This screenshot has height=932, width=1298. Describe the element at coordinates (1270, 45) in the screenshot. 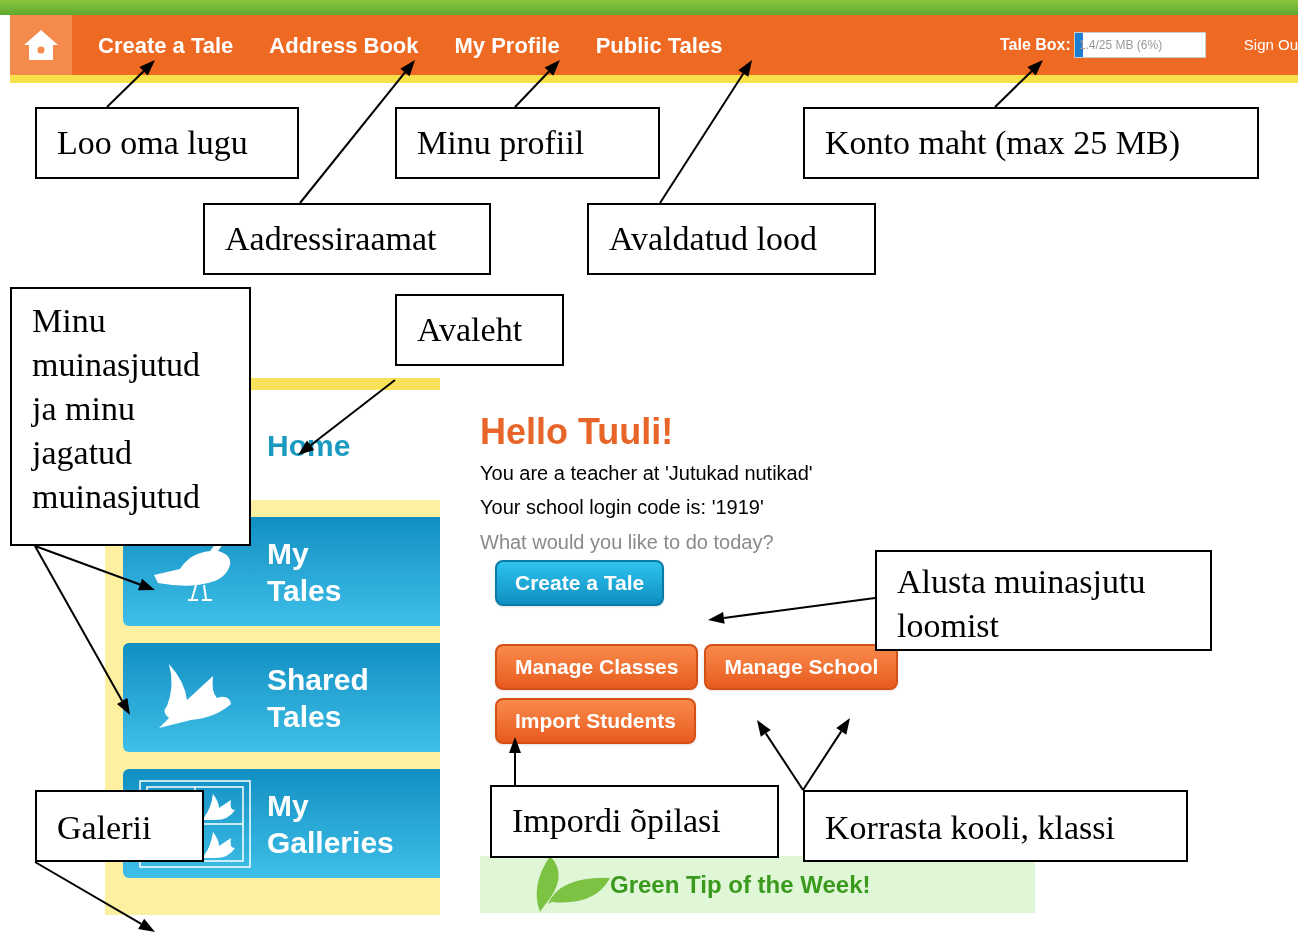

I see `sign-out-link: Sign Ou` at that location.